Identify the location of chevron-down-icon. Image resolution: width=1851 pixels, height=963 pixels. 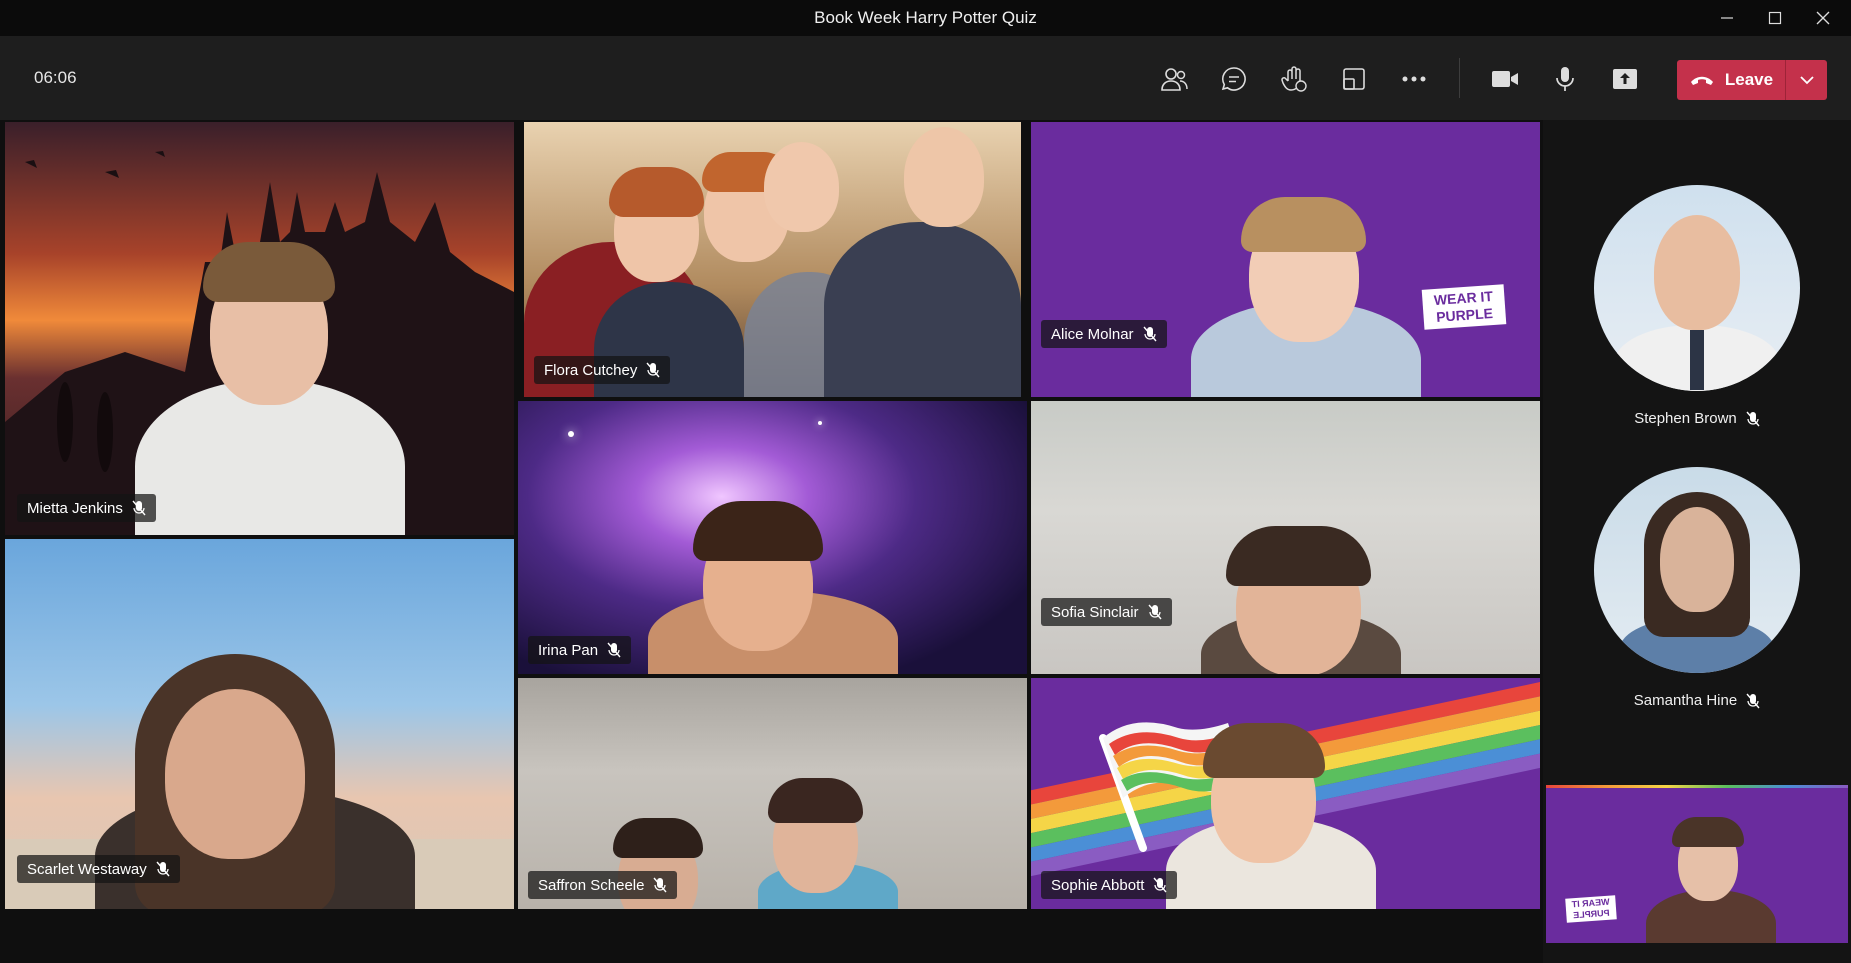
(1806, 79).